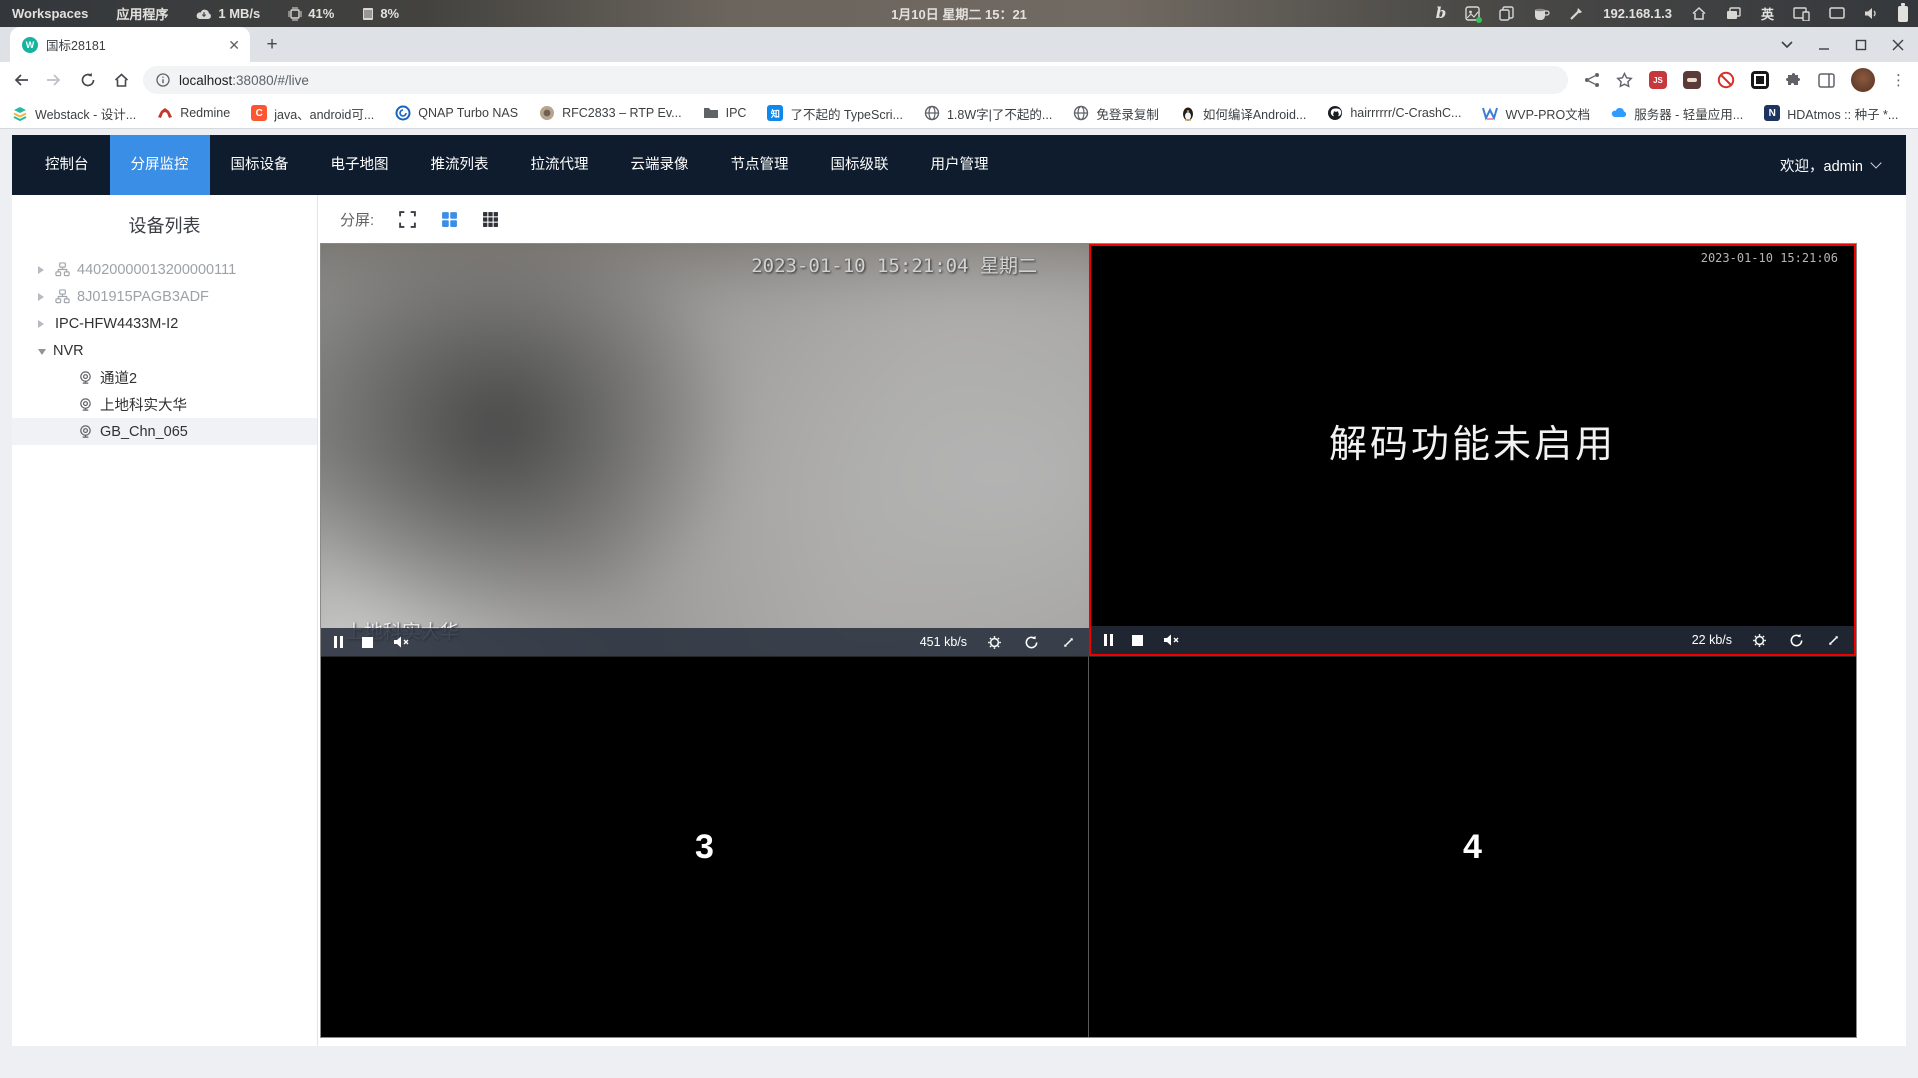 This screenshot has width=1918, height=1078. What do you see at coordinates (20, 80) in the screenshot?
I see `back-button` at bounding box center [20, 80].